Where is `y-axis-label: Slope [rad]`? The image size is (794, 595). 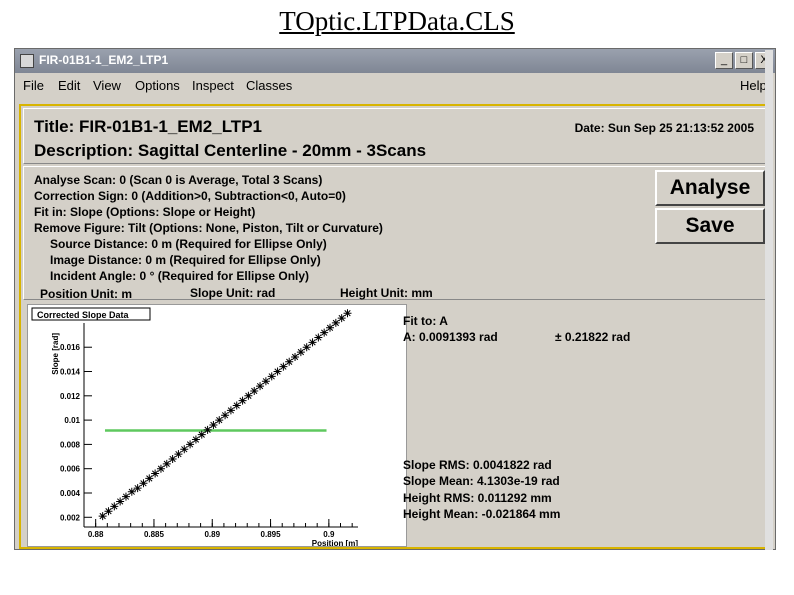
y-axis-label: Slope [rad] is located at coordinates (55, 354).